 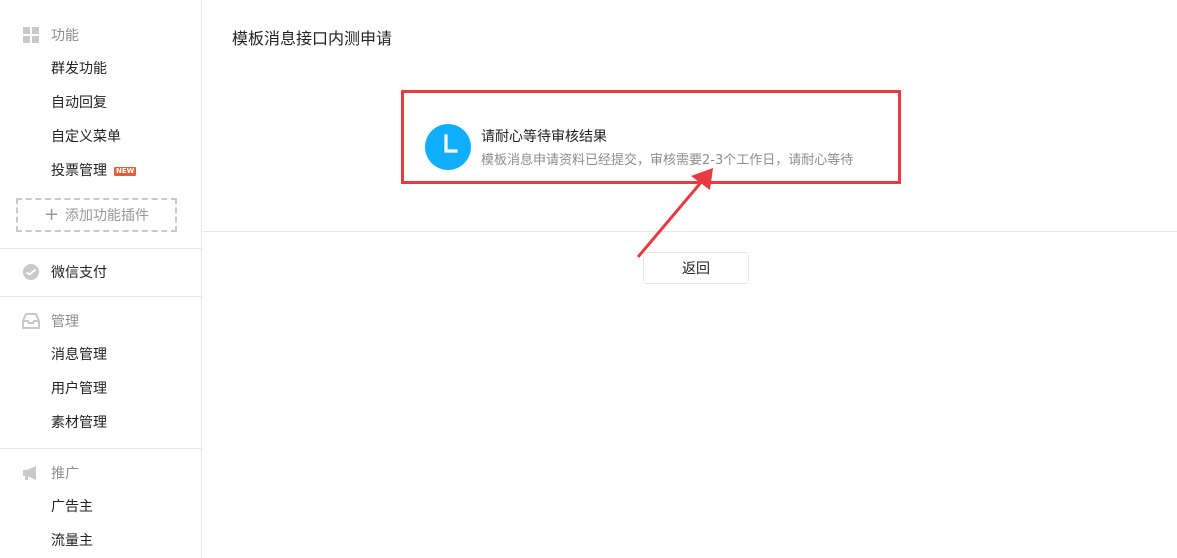 I want to click on sidebar-item-broadcast: 群发功能, so click(x=100, y=69).